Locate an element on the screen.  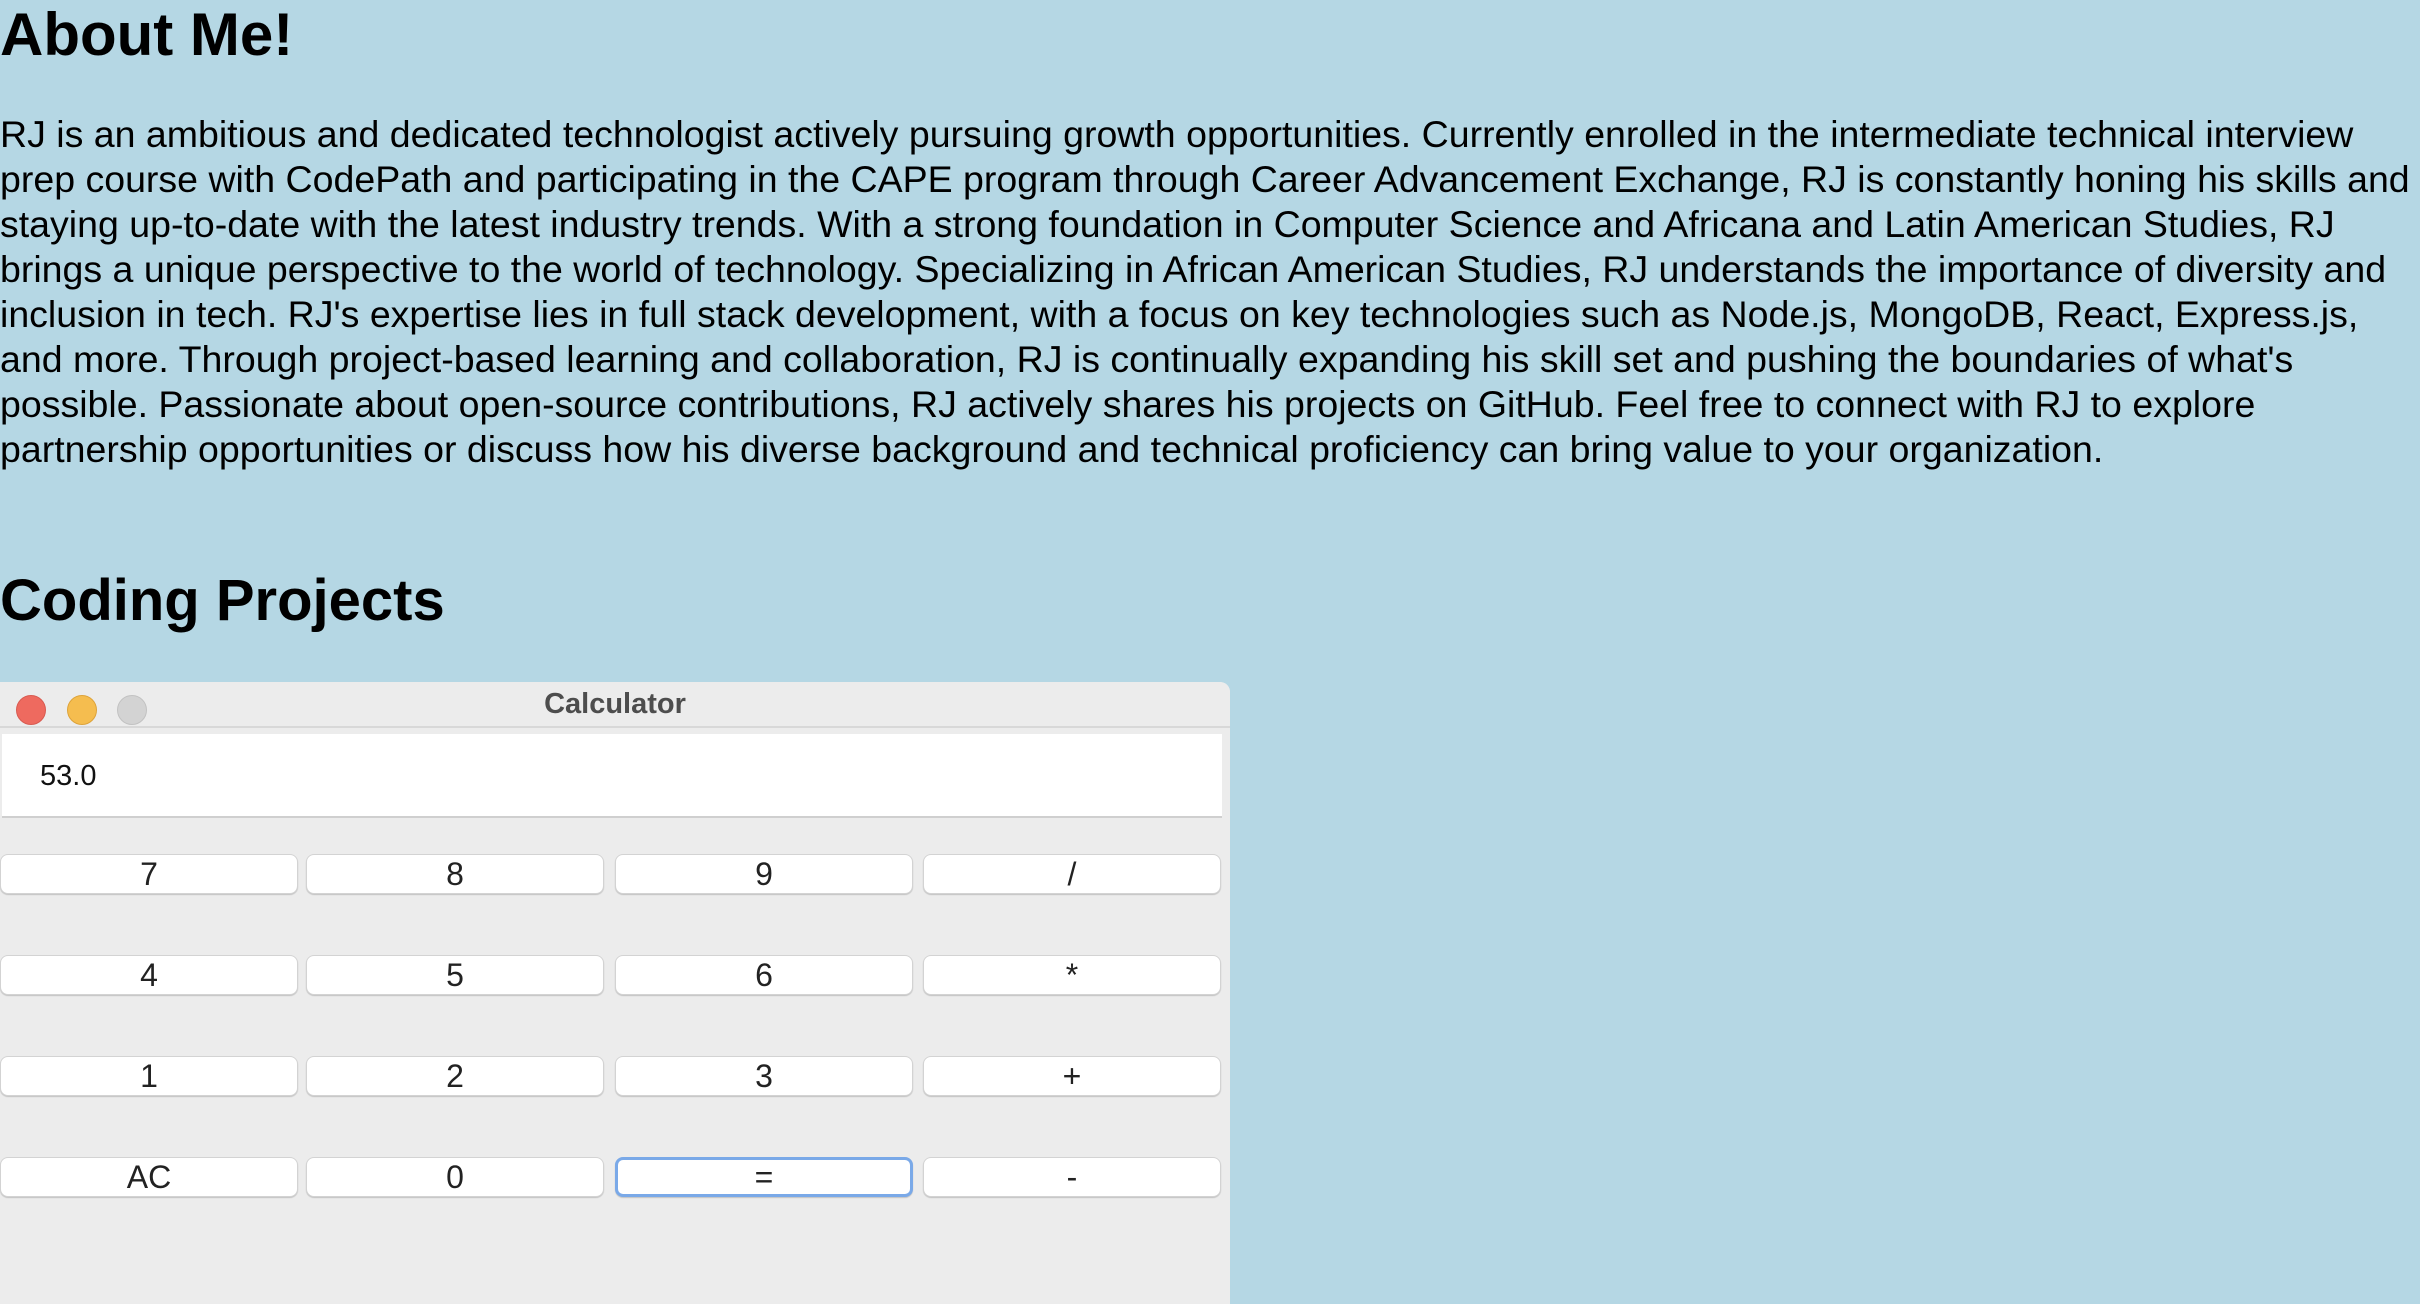
multiply-button: * is located at coordinates (1072, 975).